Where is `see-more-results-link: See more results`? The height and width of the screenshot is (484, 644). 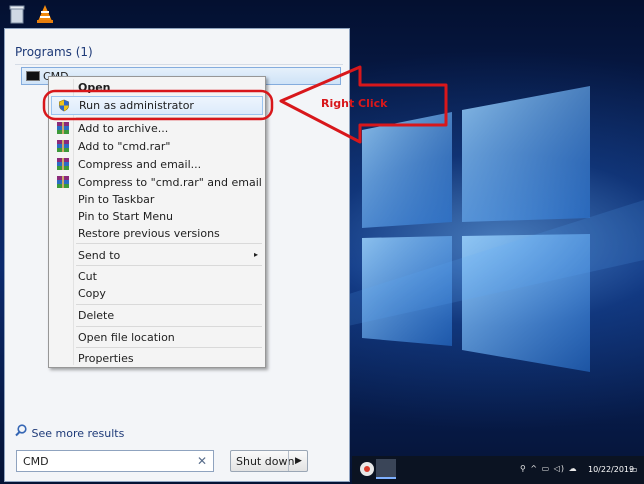
see-more-results-link: See more results is located at coordinates (69, 432).